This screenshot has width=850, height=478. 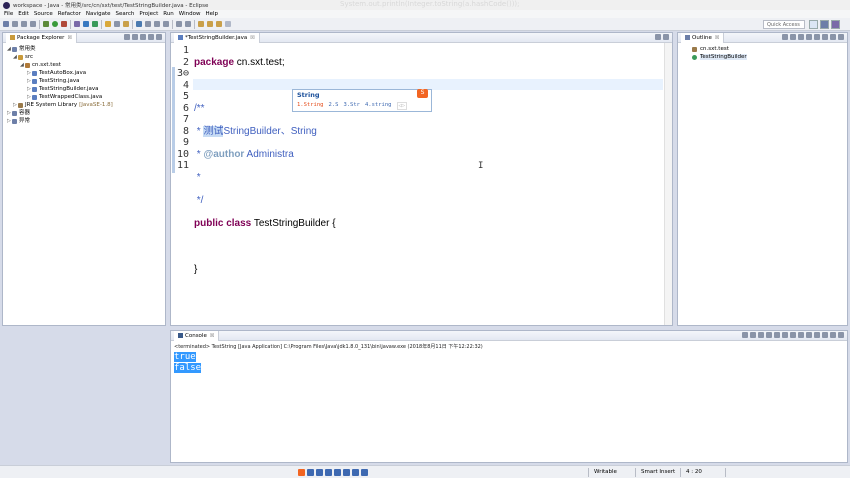 I want to click on hide-fields-icon, so click(x=793, y=37).